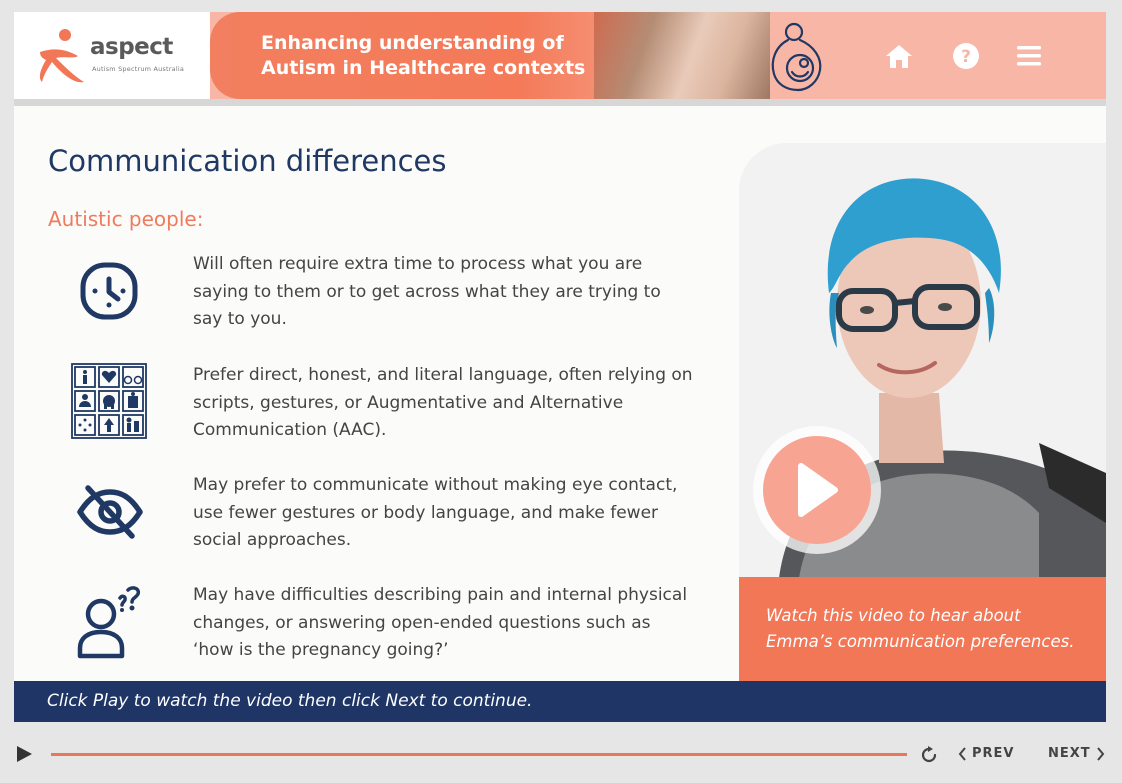 This screenshot has height=783, width=1122. What do you see at coordinates (893, 615) in the screenshot?
I see `video-caption-line1: Watch this video to hear about` at bounding box center [893, 615].